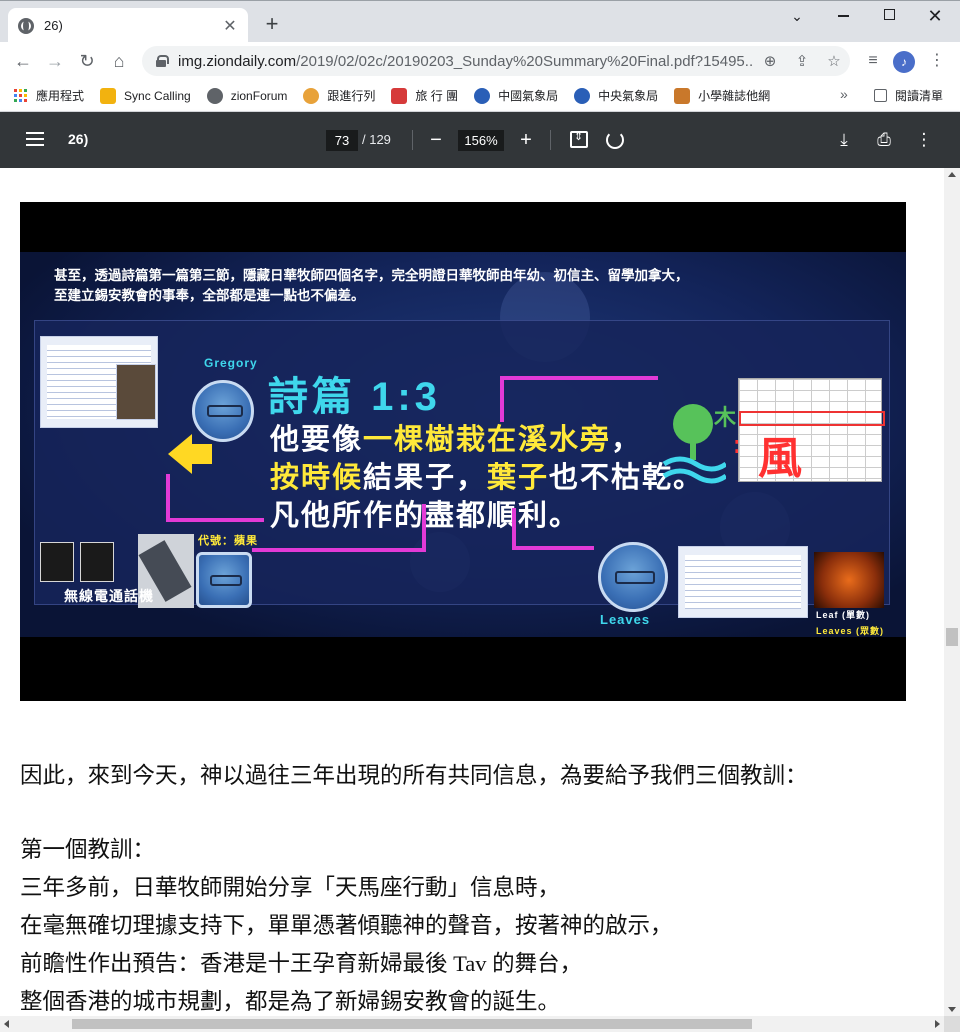 This screenshot has height=1032, width=960. What do you see at coordinates (259, 95) in the screenshot?
I see `bookmark-label: zionForum` at bounding box center [259, 95].